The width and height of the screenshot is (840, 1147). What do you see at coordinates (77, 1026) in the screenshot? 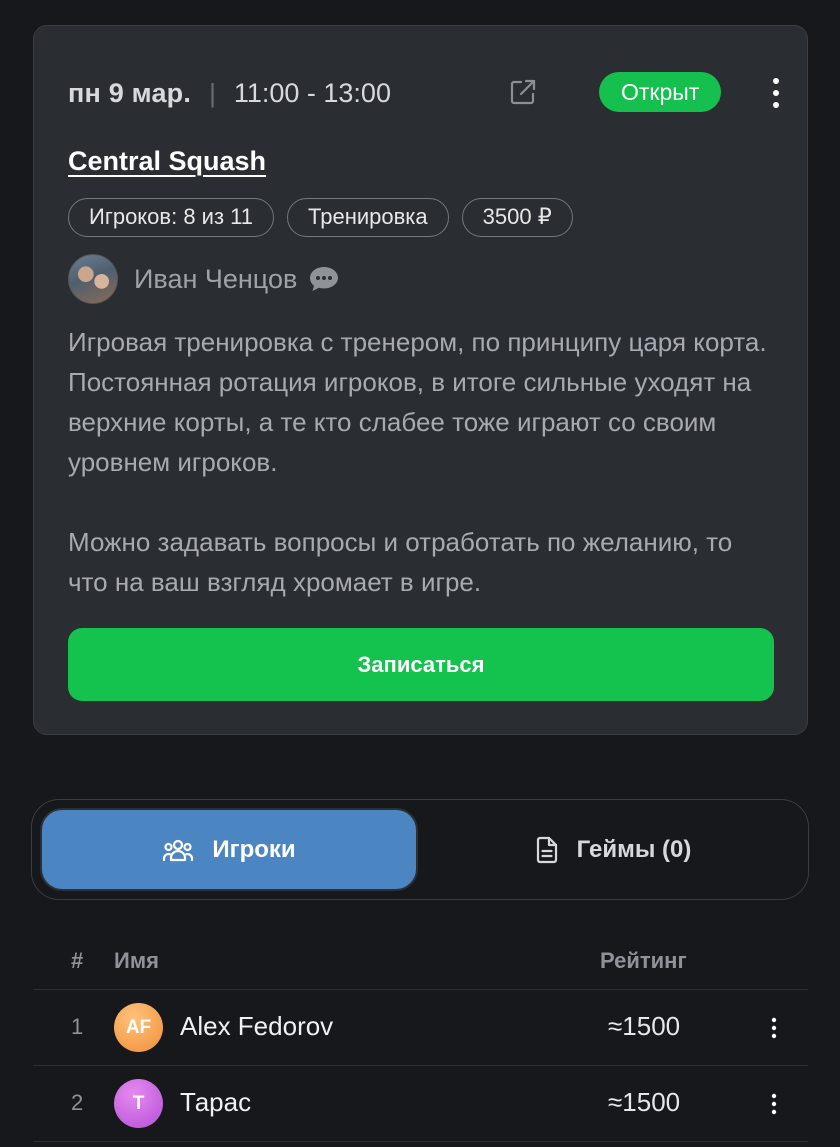
I see `row-index: 1` at bounding box center [77, 1026].